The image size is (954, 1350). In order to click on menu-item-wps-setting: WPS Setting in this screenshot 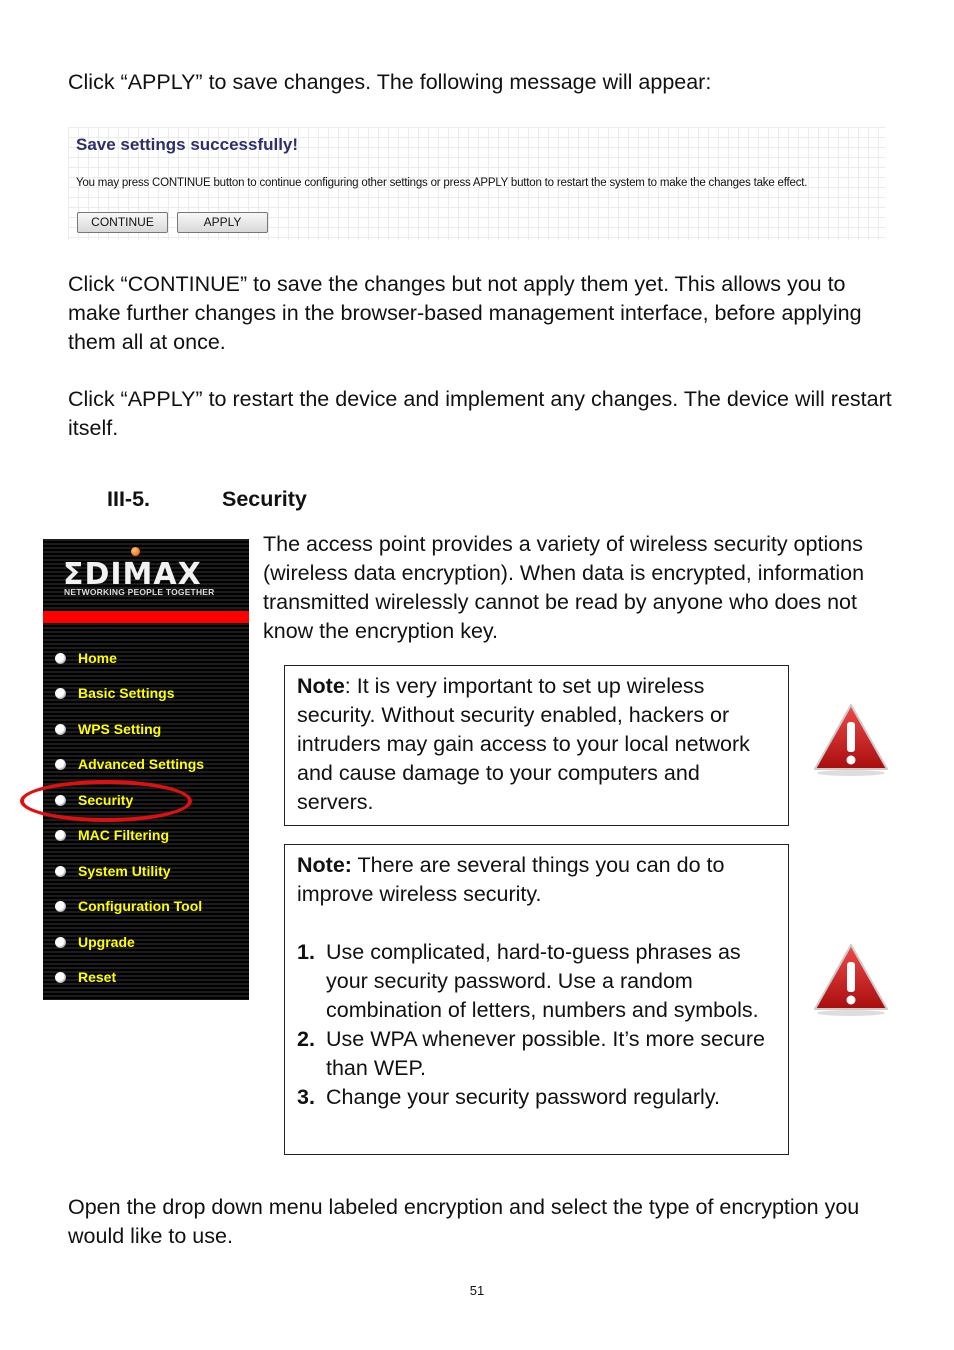, I will do `click(108, 729)`.